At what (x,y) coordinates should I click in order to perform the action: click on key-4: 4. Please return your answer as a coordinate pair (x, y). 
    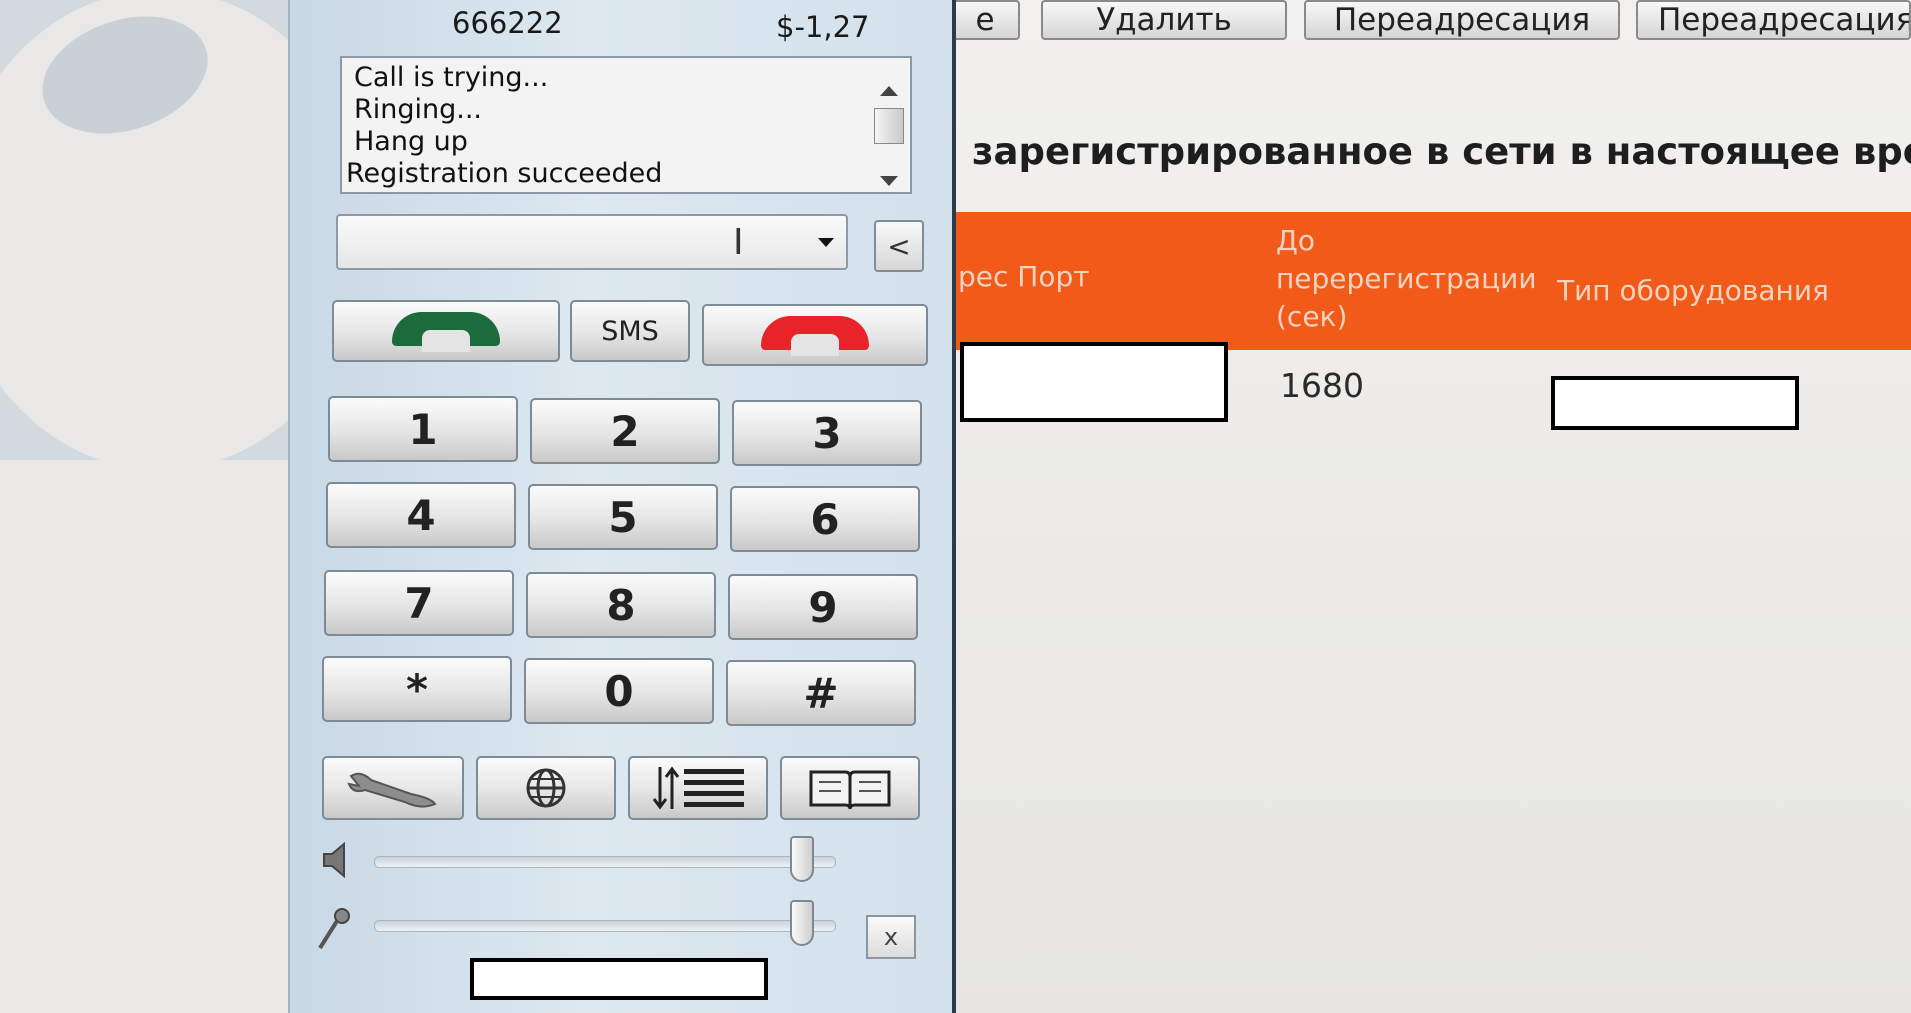
    Looking at the image, I should click on (421, 515).